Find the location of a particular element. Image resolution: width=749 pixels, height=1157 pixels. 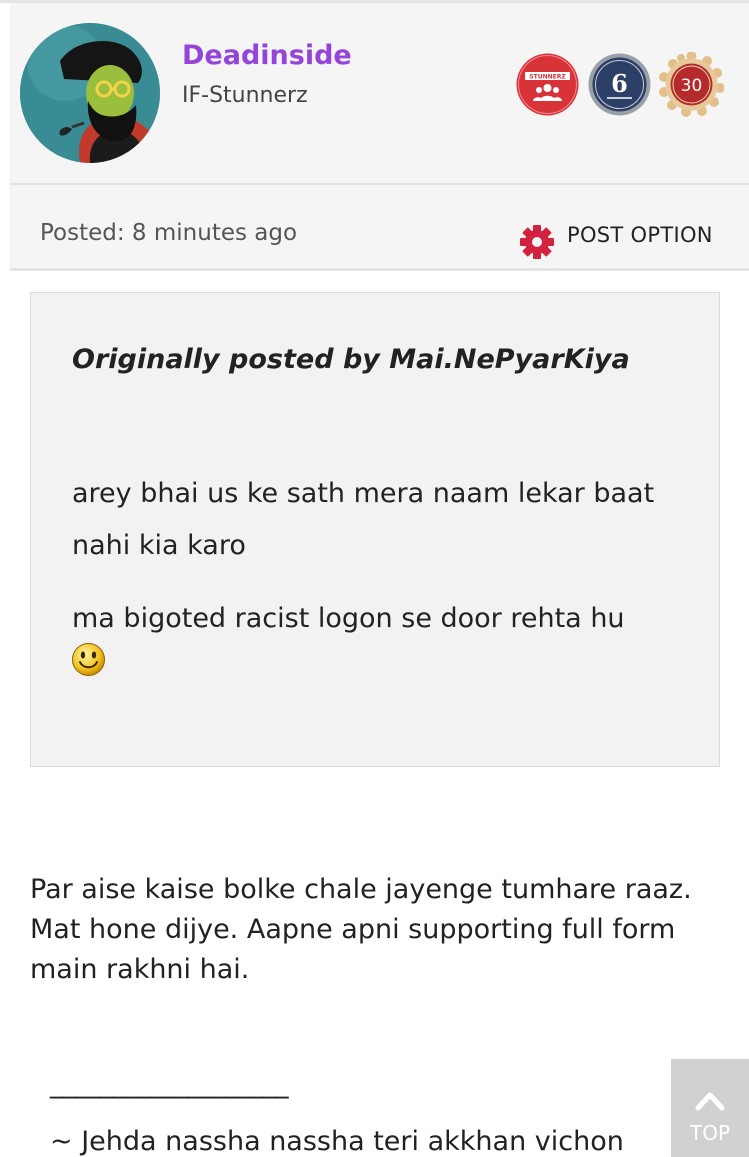

posts-badge-number: 30 is located at coordinates (692, 86).